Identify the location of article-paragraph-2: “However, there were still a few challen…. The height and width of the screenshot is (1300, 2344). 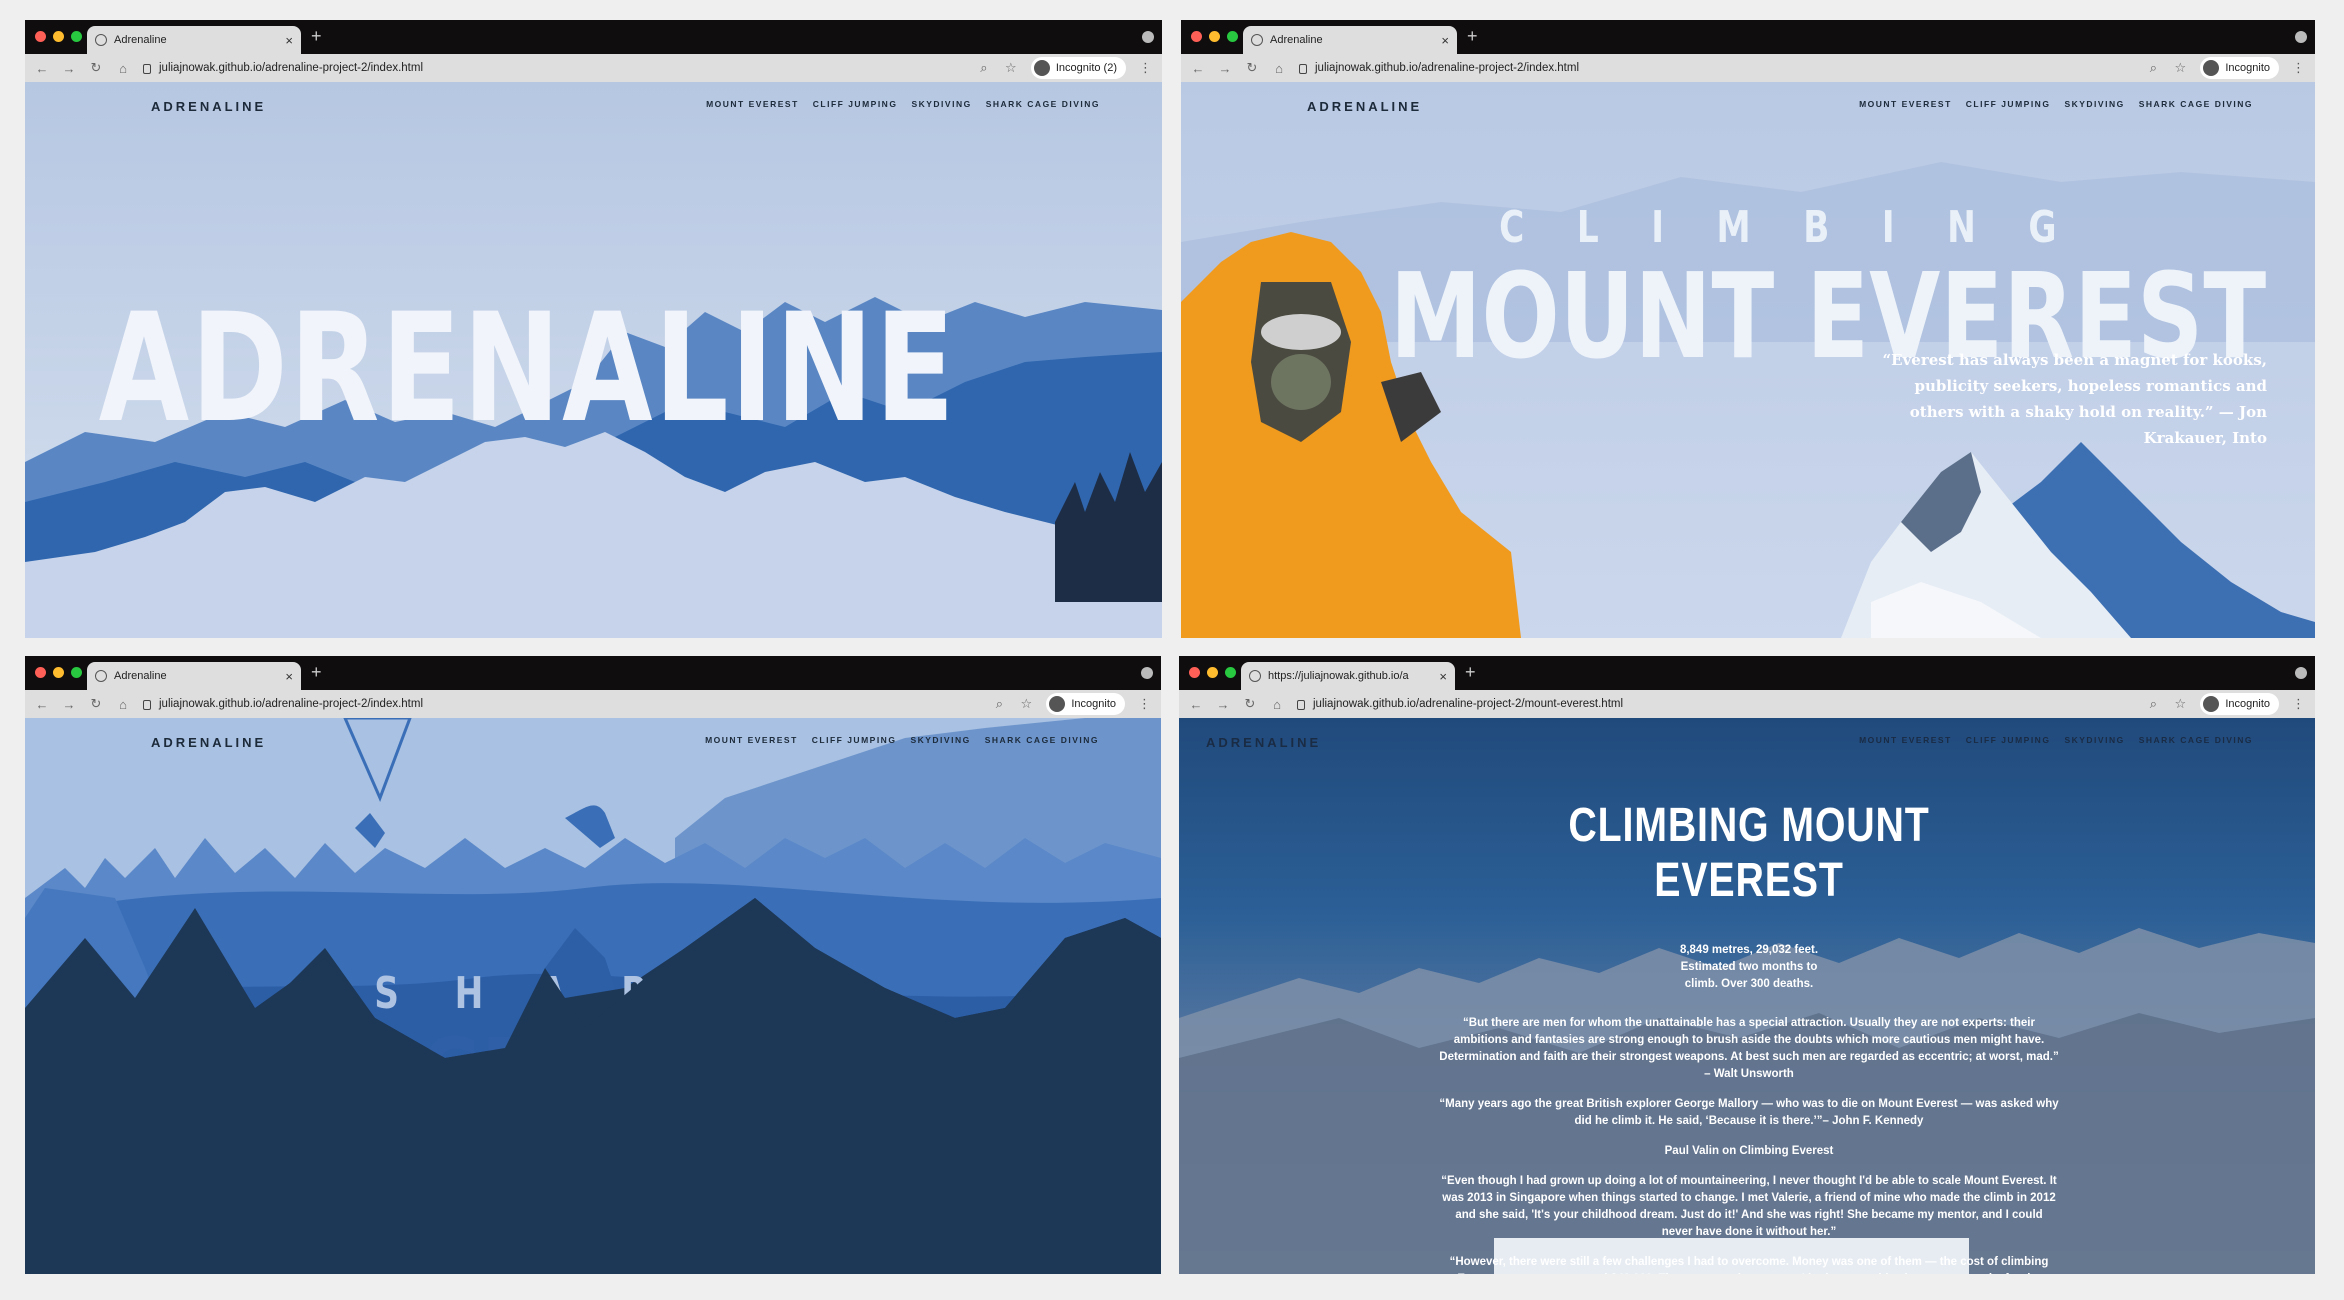
(1749, 1265).